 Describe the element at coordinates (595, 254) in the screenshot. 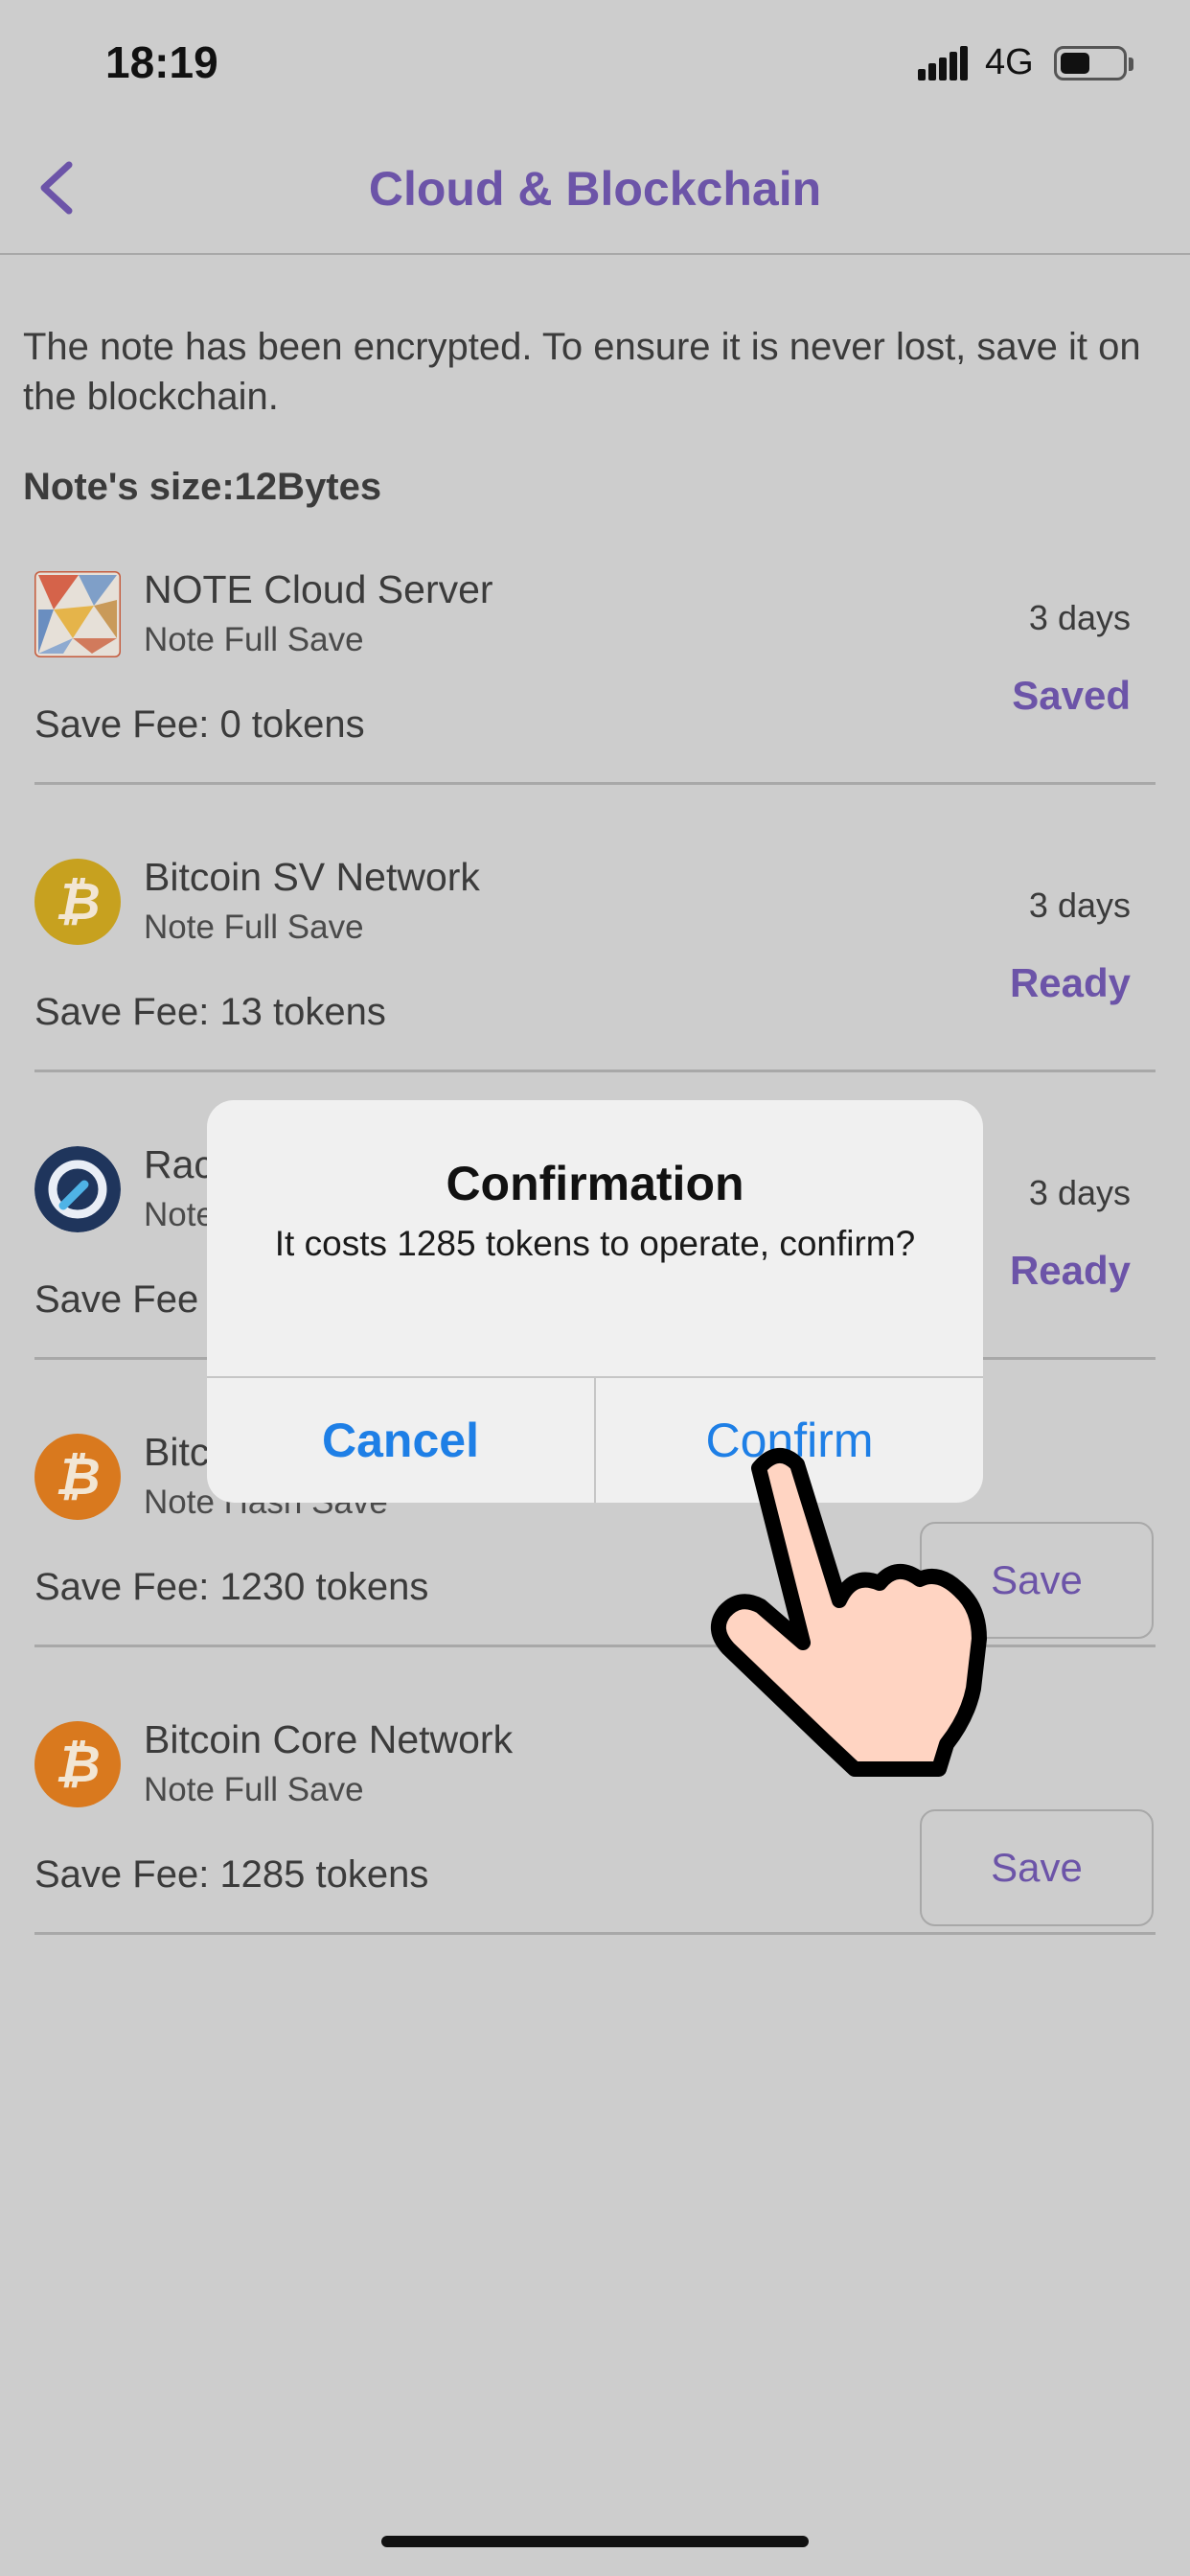

I see `nav-divider` at that location.